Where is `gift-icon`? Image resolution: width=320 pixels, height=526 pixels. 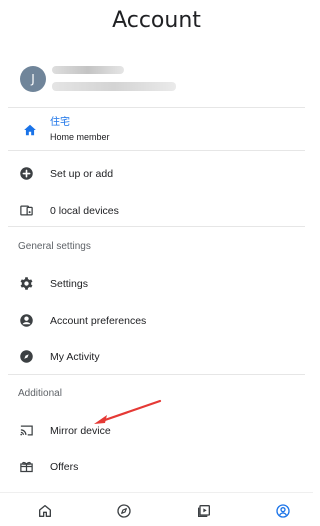
gift-icon is located at coordinates (26, 467).